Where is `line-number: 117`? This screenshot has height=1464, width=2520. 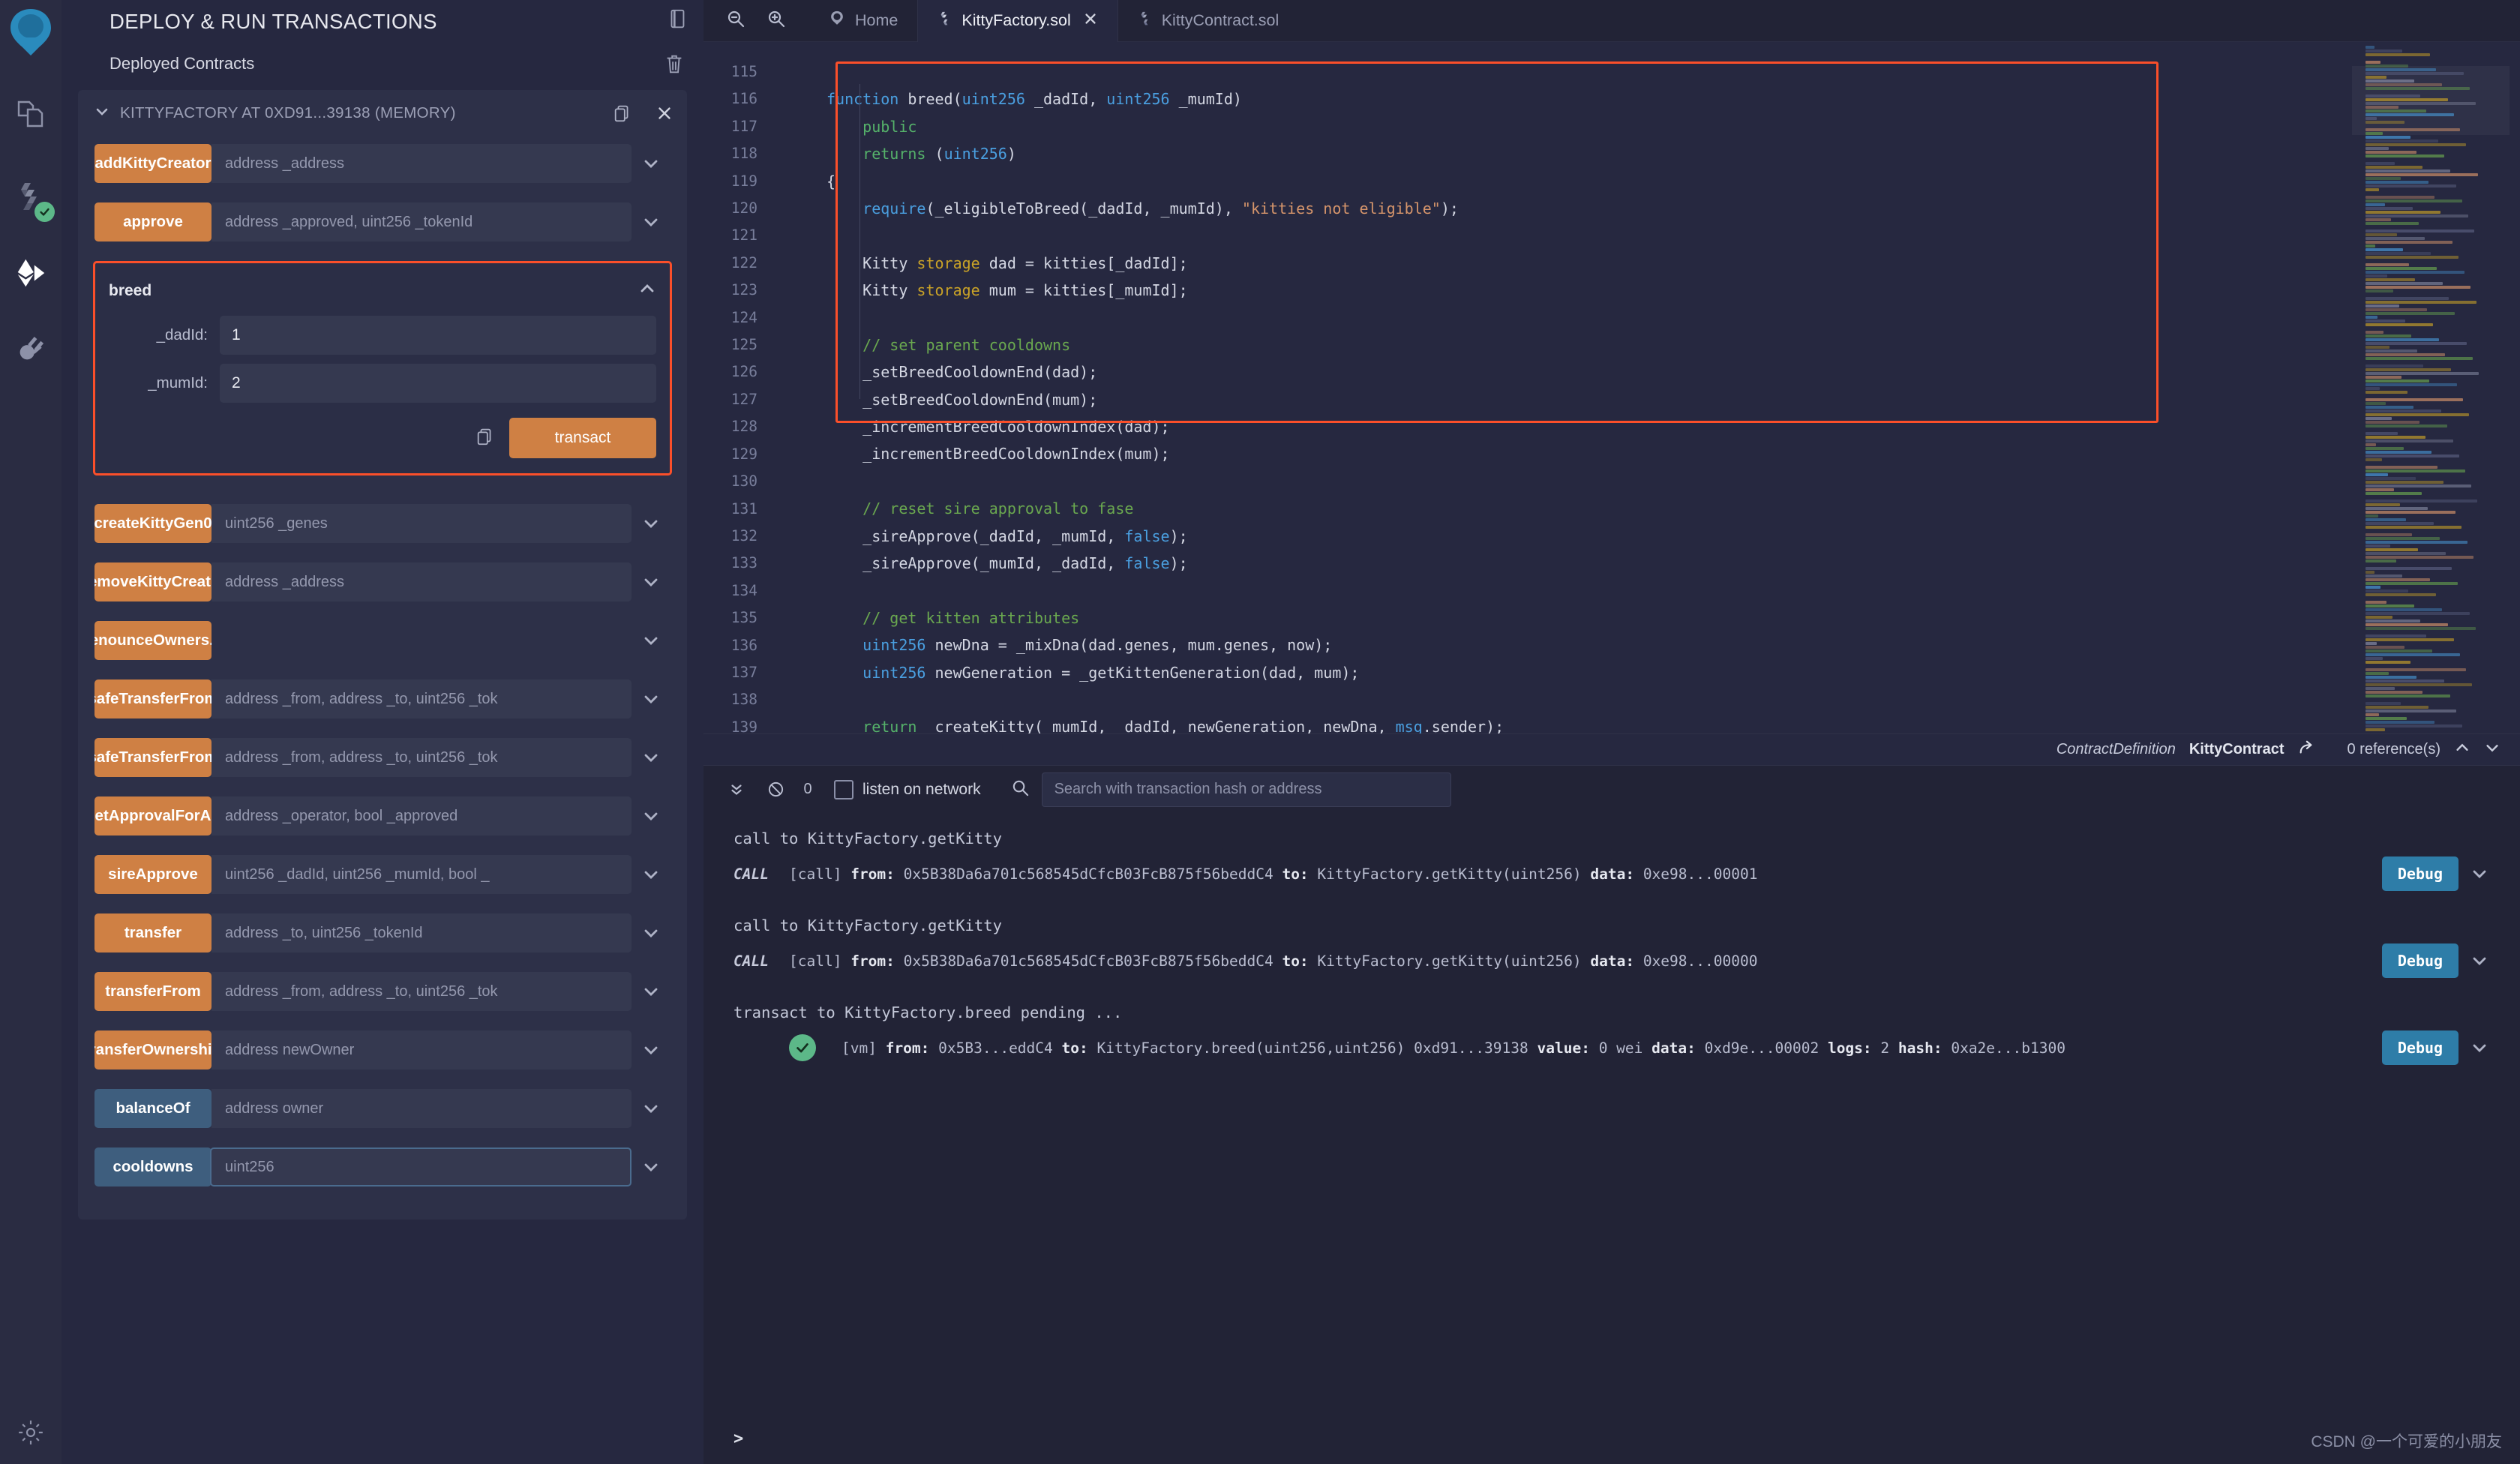 line-number: 117 is located at coordinates (744, 126).